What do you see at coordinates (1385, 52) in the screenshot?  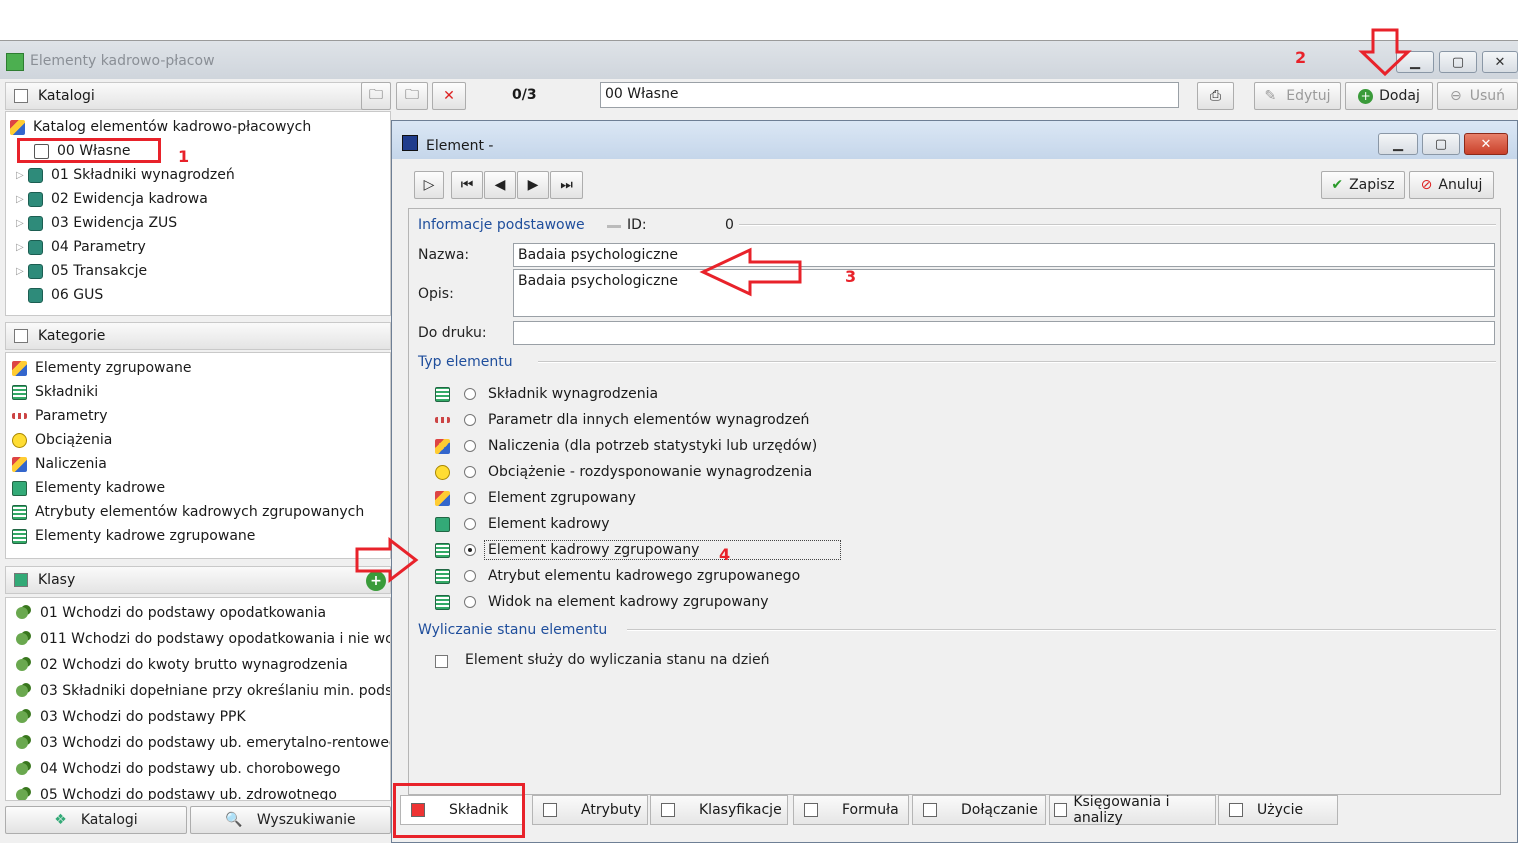 I see `arrow-down-icon` at bounding box center [1385, 52].